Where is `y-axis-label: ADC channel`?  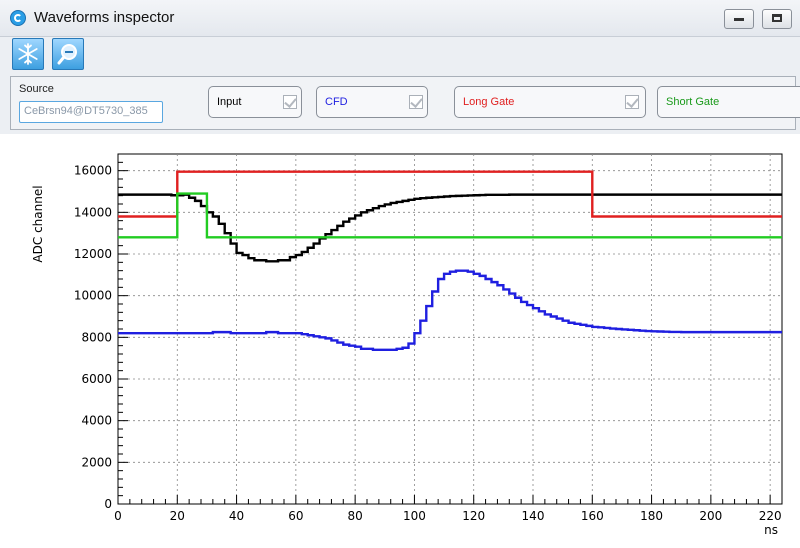 y-axis-label: ADC channel is located at coordinates (38, 223).